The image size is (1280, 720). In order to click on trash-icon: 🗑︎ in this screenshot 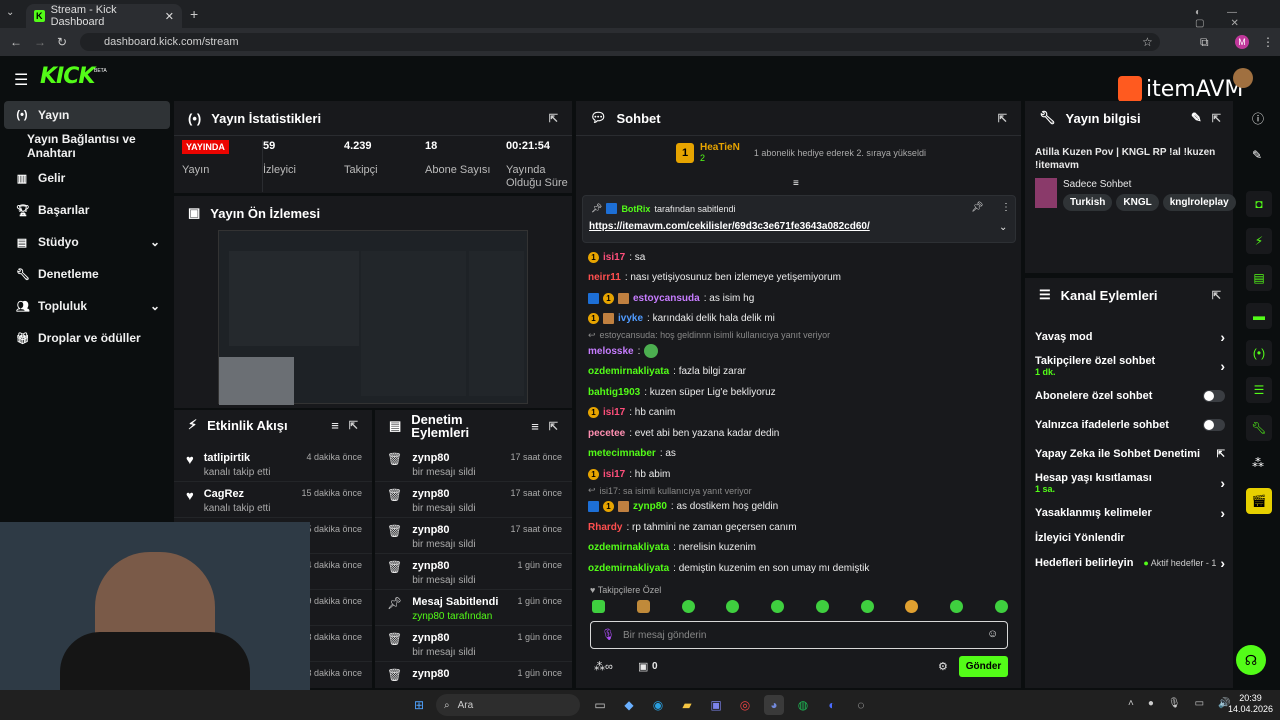, I will do `click(395, 567)`.